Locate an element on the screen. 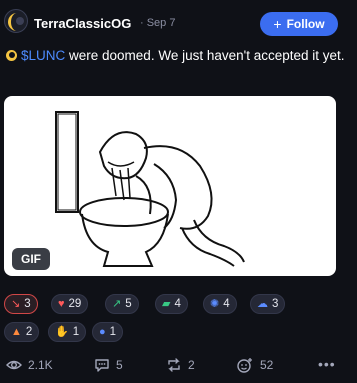 Image resolution: width=357 pixels, height=383 pixels. reaction-count: 29 is located at coordinates (75, 304).